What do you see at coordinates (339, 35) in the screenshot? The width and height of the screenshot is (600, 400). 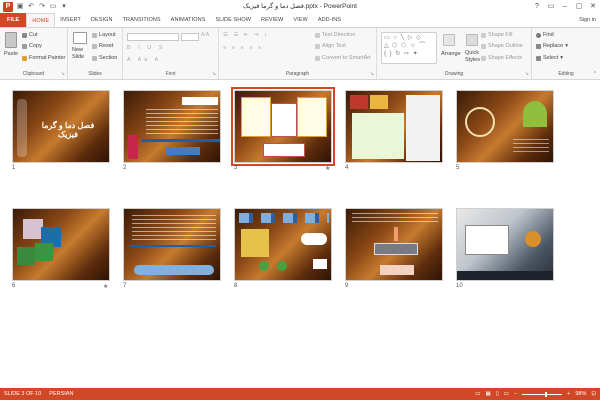 I see `text-direction-label: Text Direction` at bounding box center [339, 35].